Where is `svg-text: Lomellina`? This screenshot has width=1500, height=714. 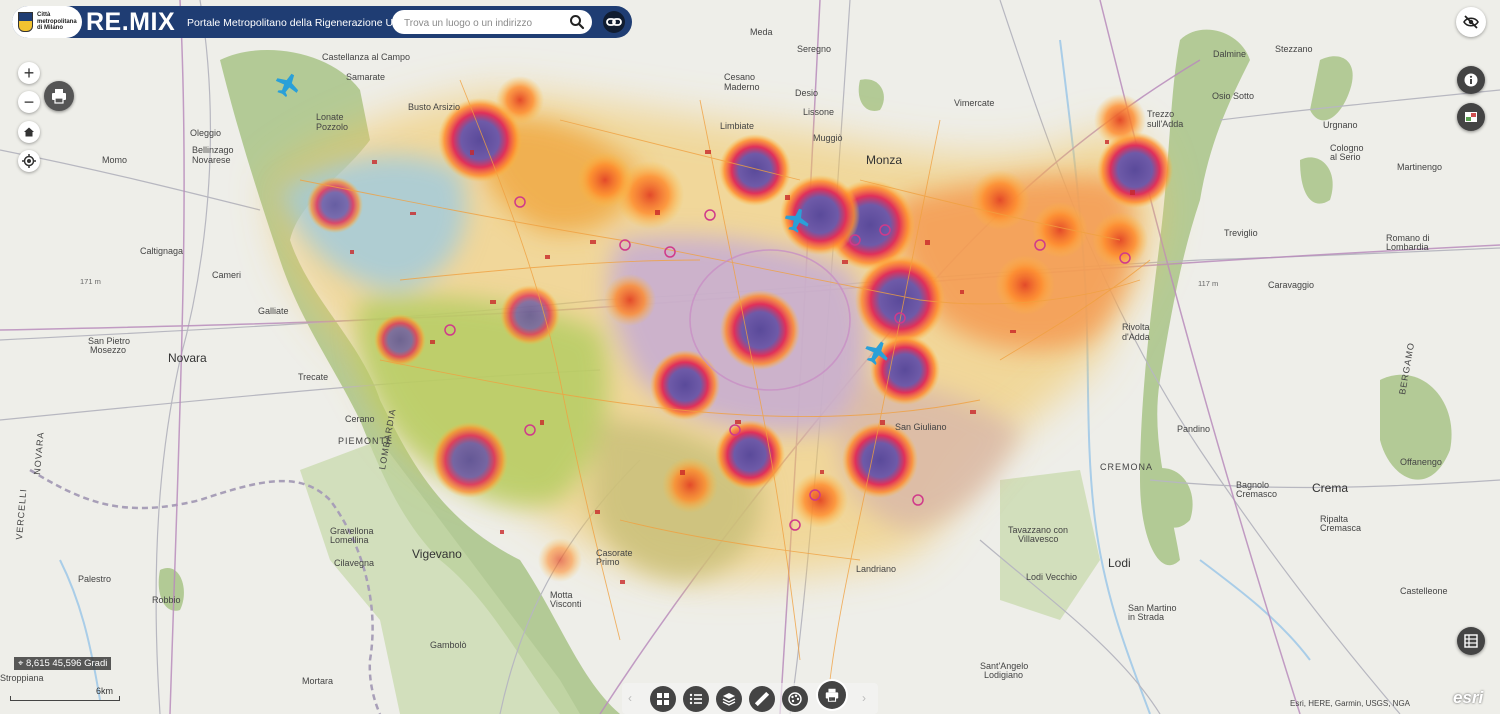
svg-text: Lomellina is located at coordinates (349, 540).